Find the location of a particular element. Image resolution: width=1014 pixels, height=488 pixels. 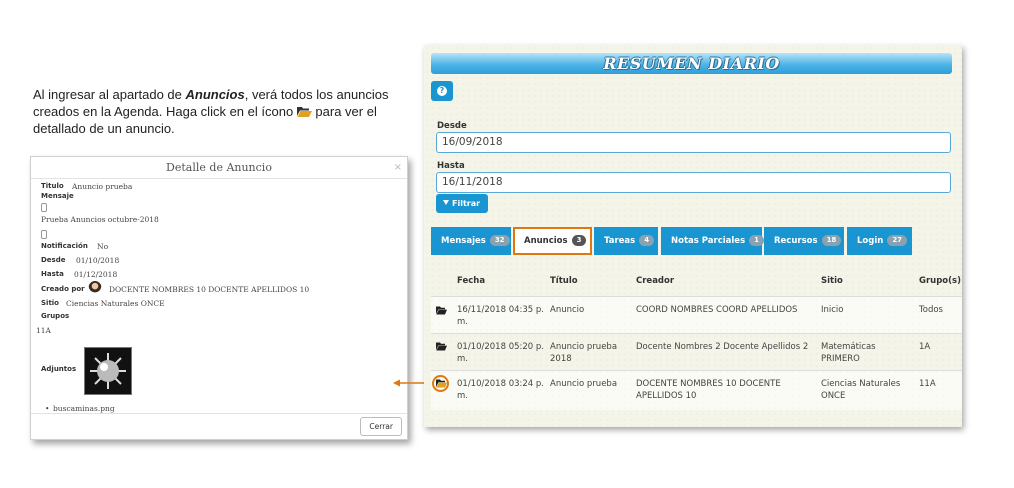

tab-notas-parciales: Notas Parciales 1 is located at coordinates (713, 241).